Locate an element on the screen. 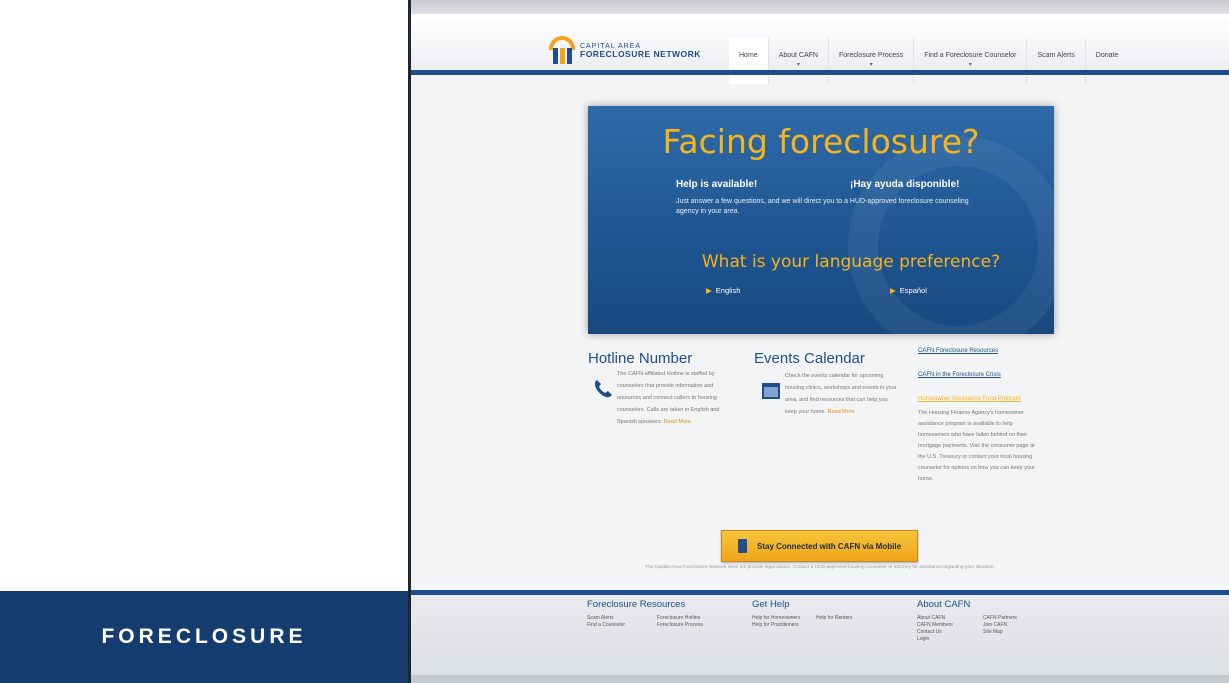 This screenshot has height=683, width=1229. footer-link: Find a Counselor is located at coordinates (606, 625).